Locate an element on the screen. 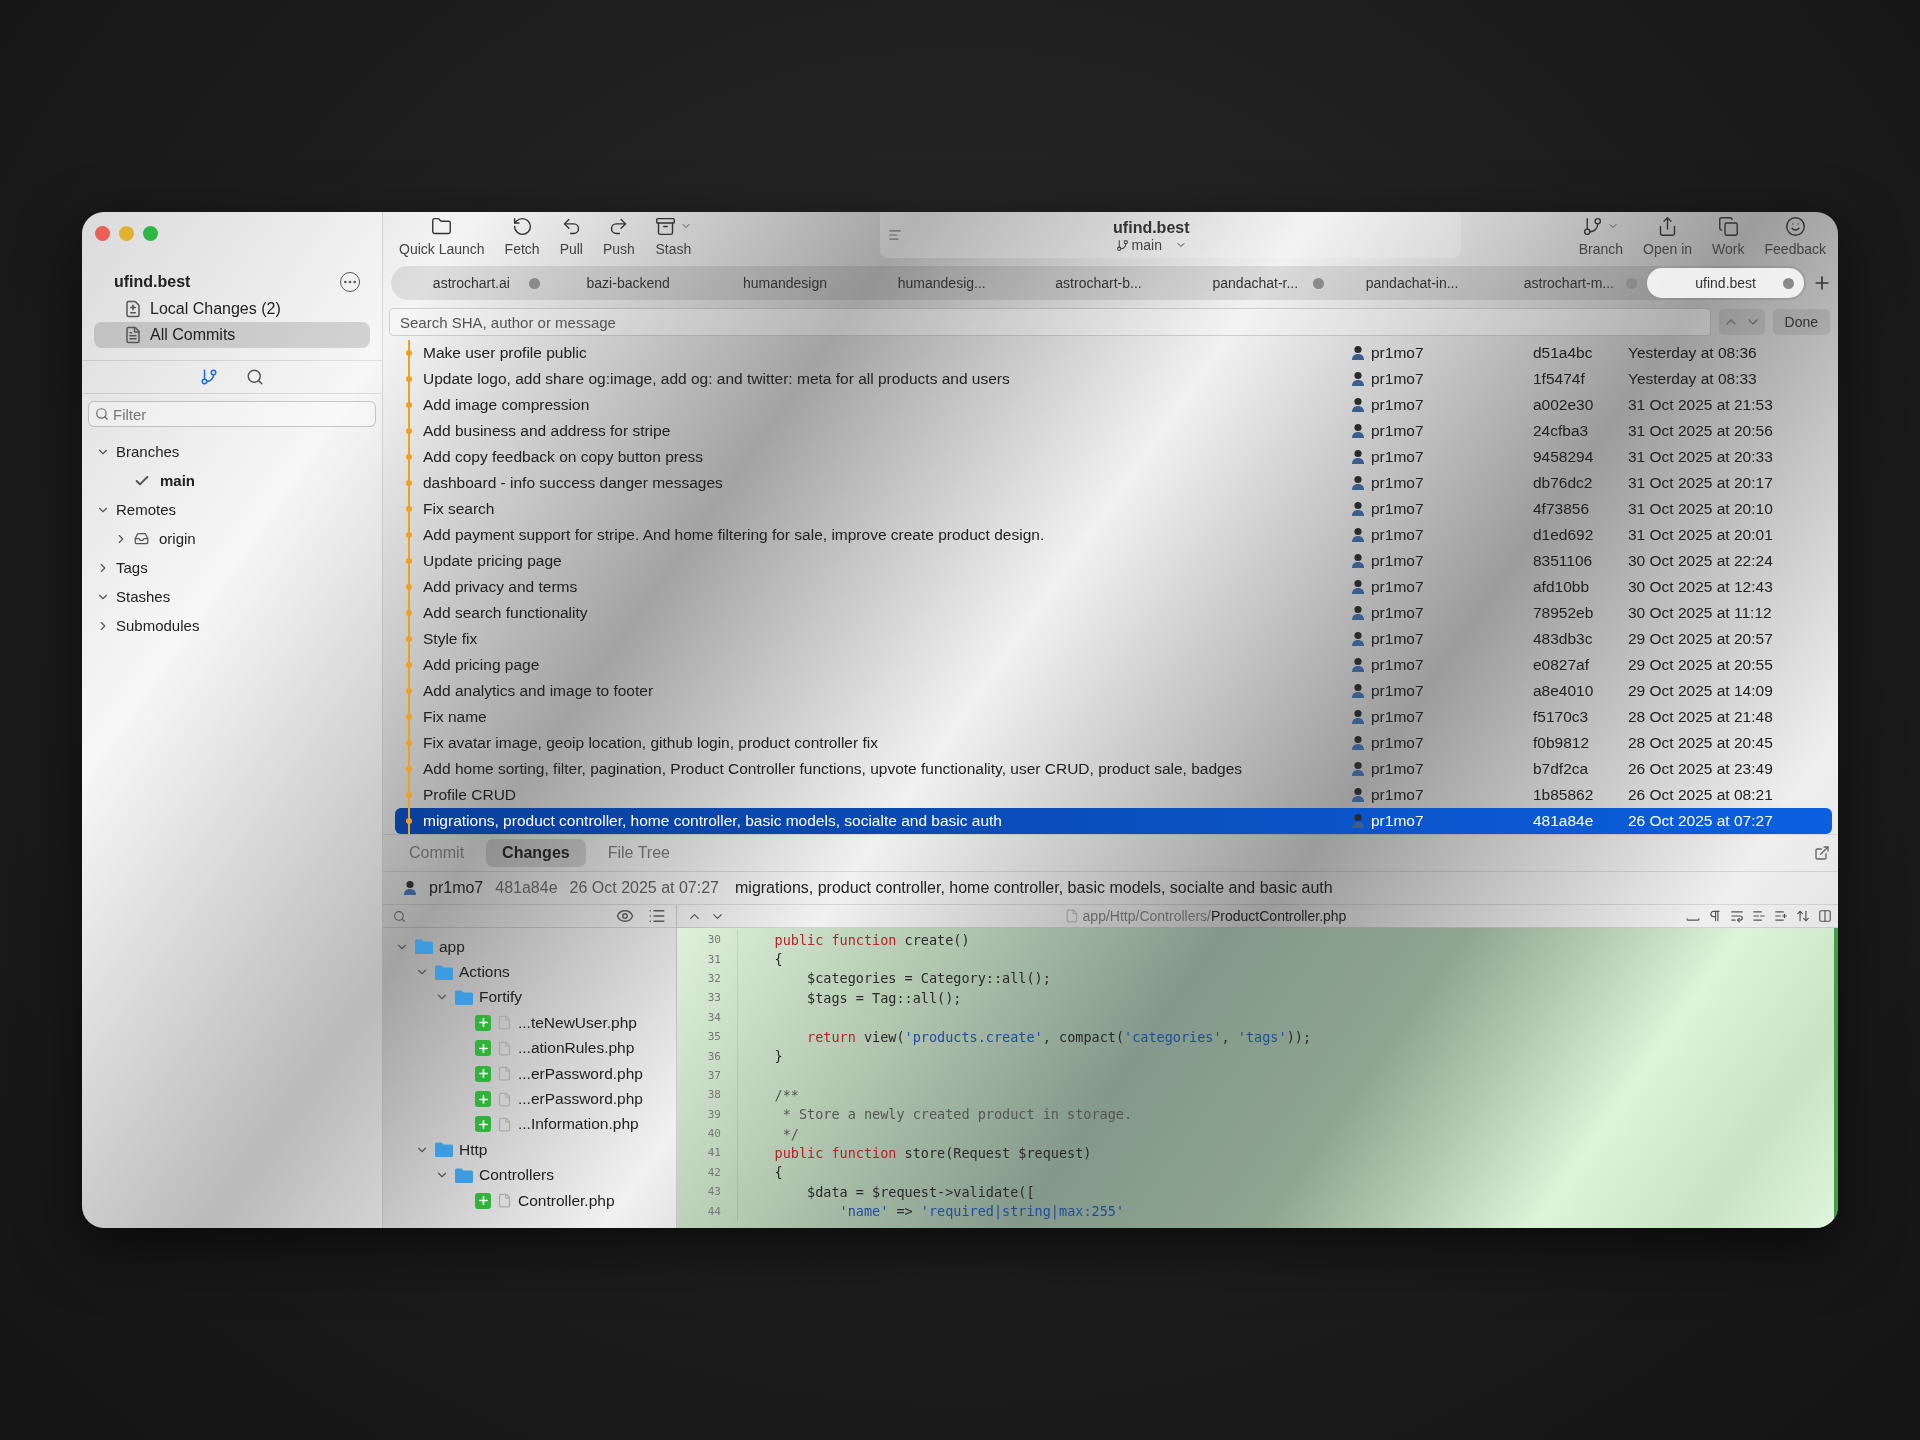  file-name: ...ationRules.php is located at coordinates (576, 1048).